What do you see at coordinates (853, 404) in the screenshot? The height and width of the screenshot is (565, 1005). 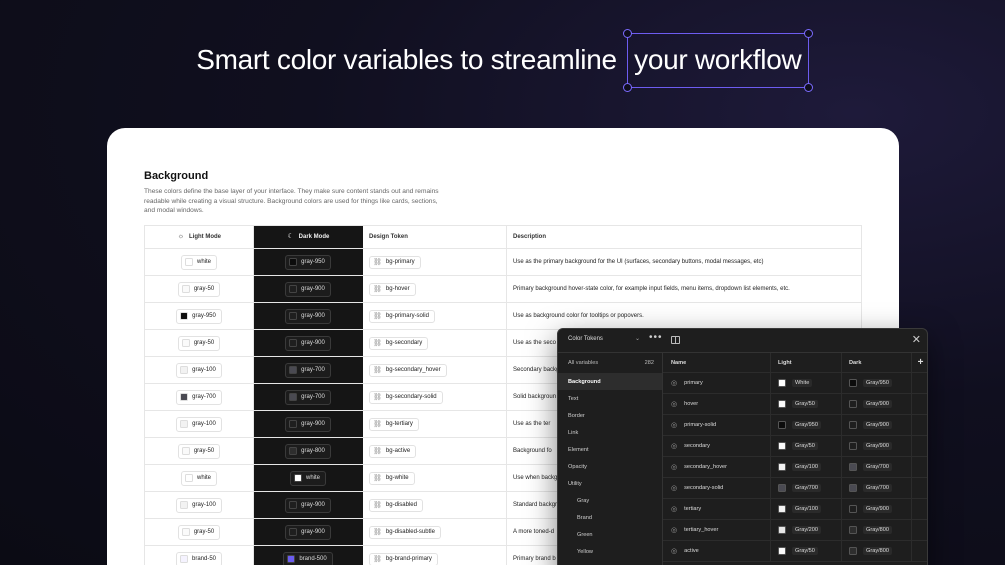 I see `color-swatch` at bounding box center [853, 404].